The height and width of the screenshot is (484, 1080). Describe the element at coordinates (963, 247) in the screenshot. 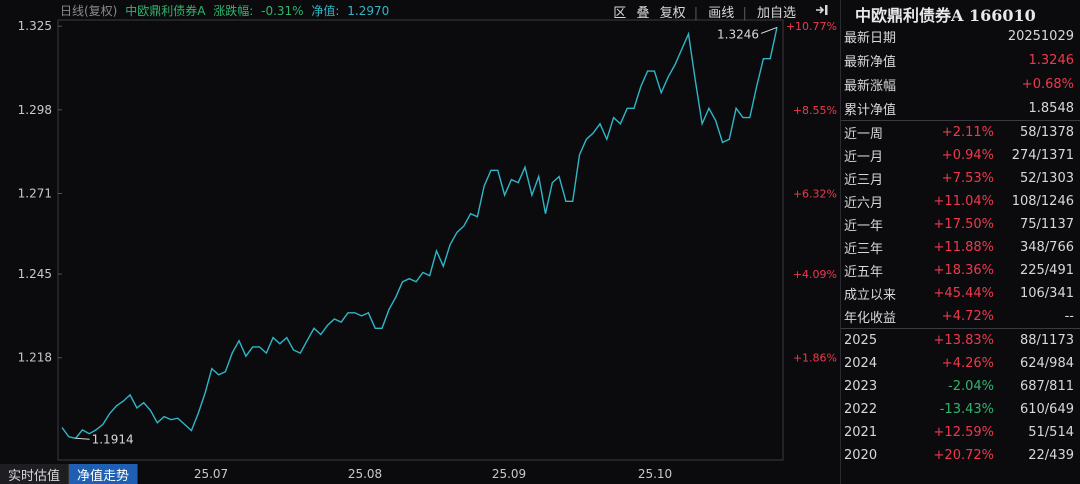

I see `rank-change: +11.88%` at that location.